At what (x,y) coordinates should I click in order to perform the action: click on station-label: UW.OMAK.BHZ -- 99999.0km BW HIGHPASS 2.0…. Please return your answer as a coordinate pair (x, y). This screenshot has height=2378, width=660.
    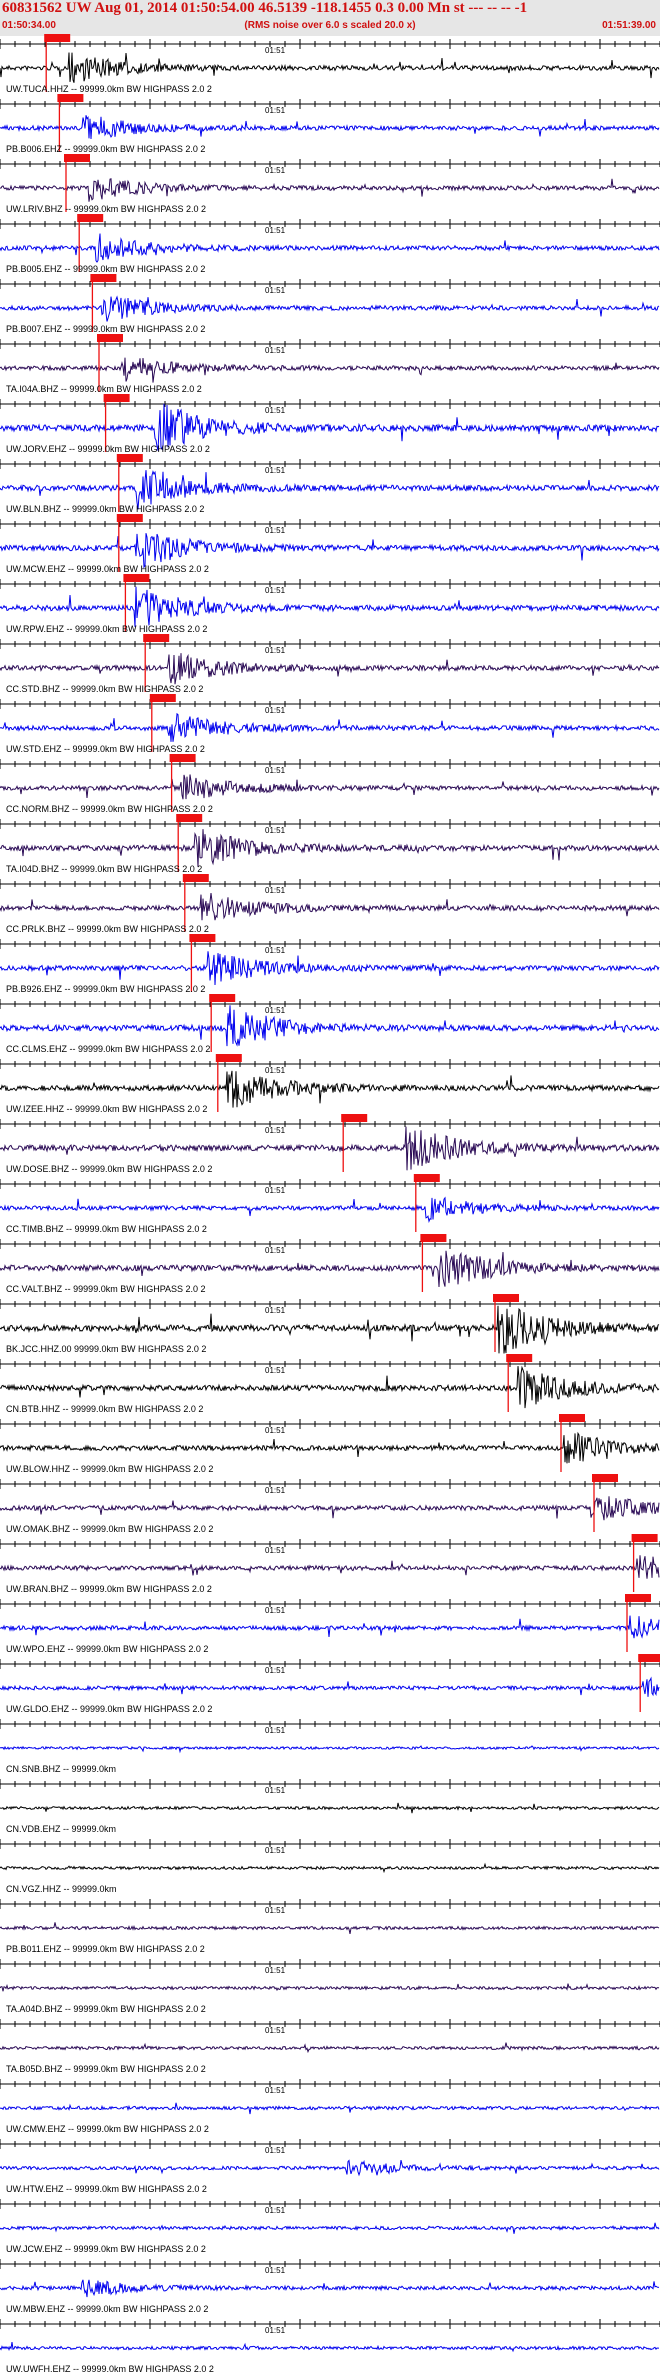
    Looking at the image, I should click on (109, 1529).